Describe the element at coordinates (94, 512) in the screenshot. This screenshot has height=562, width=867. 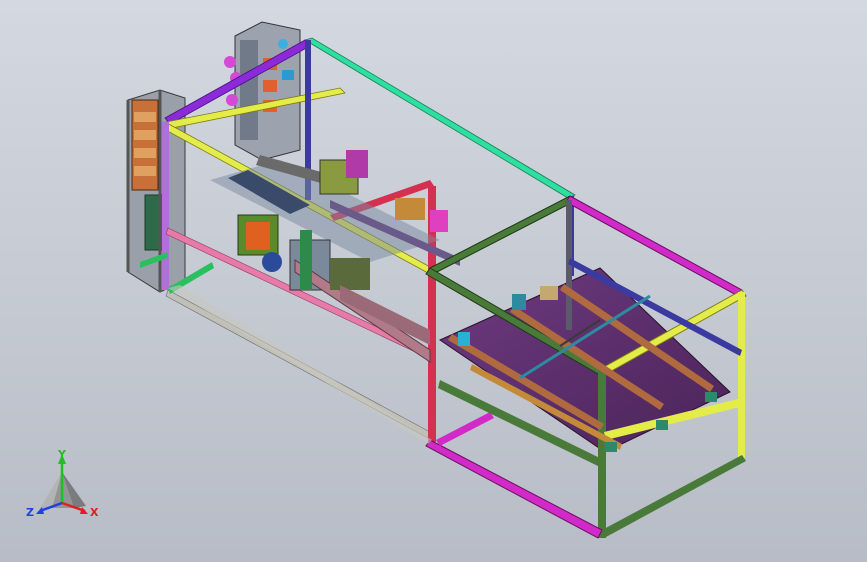
I see `x-axis-label: X` at that location.